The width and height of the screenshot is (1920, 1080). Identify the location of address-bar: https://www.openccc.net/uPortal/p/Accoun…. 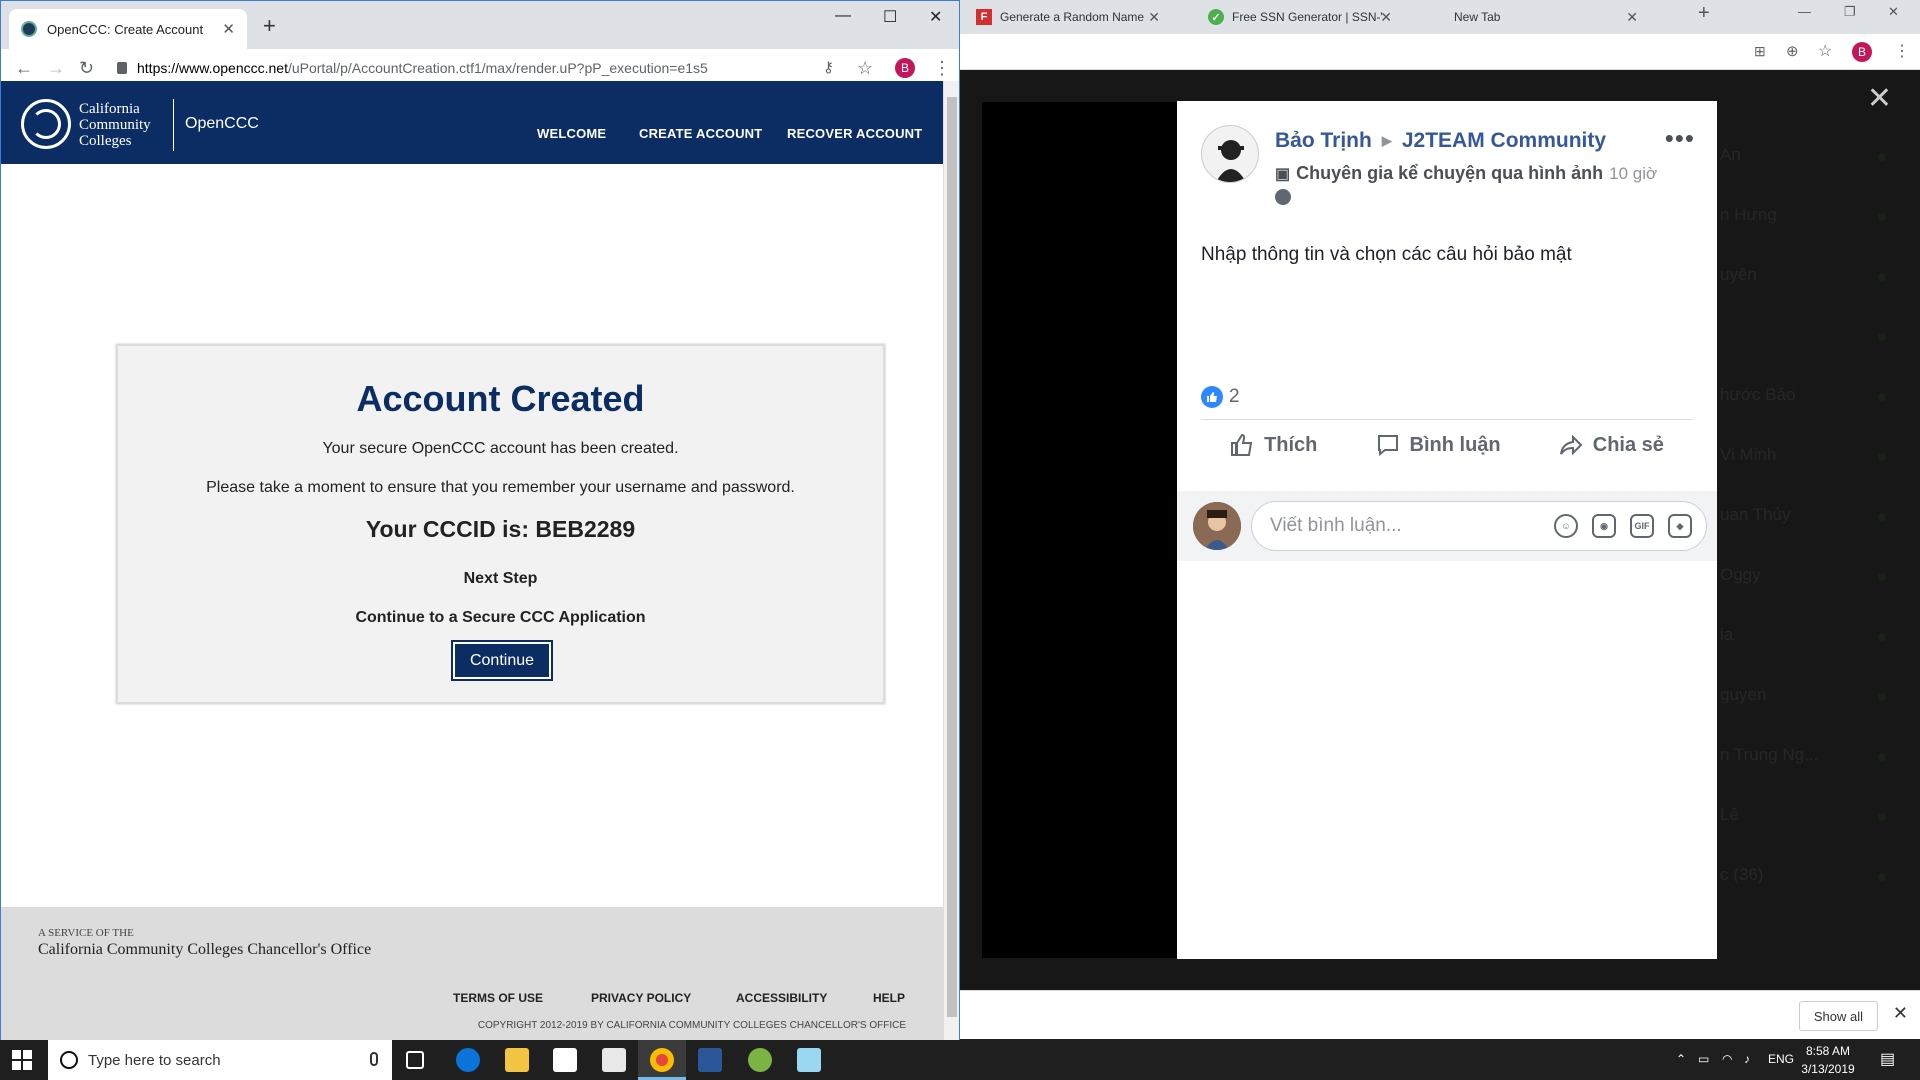
(477, 68).